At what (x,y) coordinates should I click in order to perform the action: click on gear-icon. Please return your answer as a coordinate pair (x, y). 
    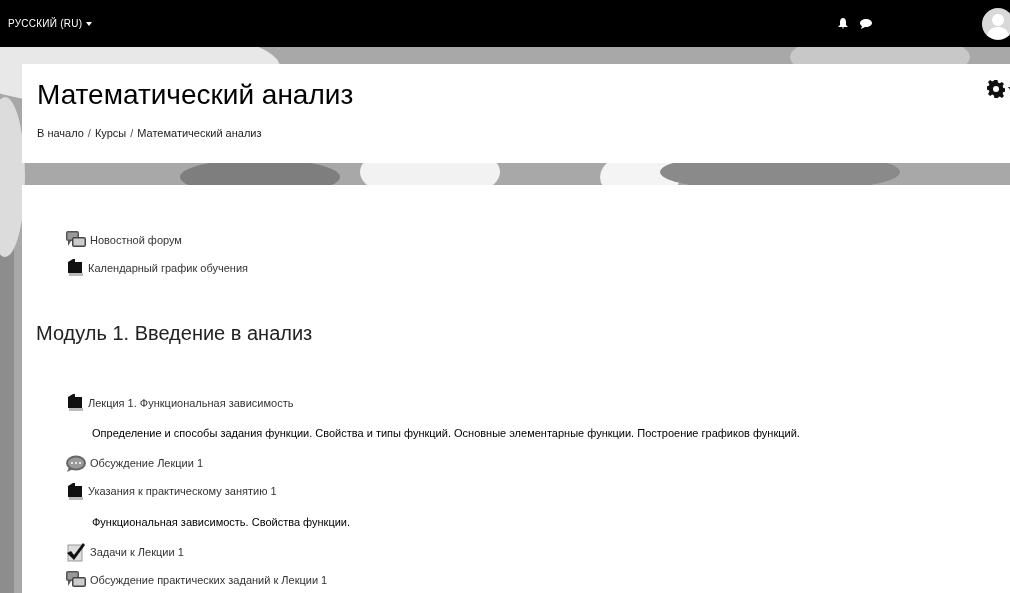
    Looking at the image, I should click on (996, 89).